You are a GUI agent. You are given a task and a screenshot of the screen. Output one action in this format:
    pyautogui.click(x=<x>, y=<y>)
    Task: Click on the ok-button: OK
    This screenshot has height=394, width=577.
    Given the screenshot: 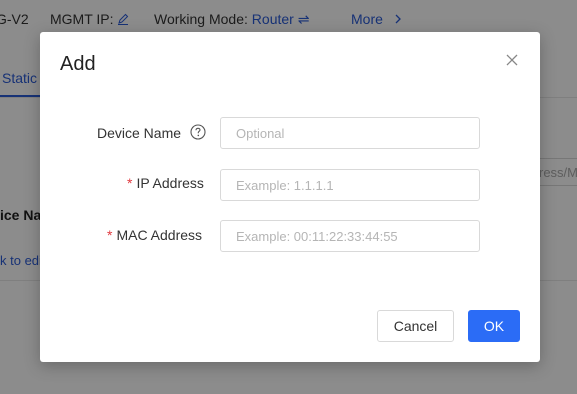 What is the action you would take?
    pyautogui.click(x=494, y=326)
    